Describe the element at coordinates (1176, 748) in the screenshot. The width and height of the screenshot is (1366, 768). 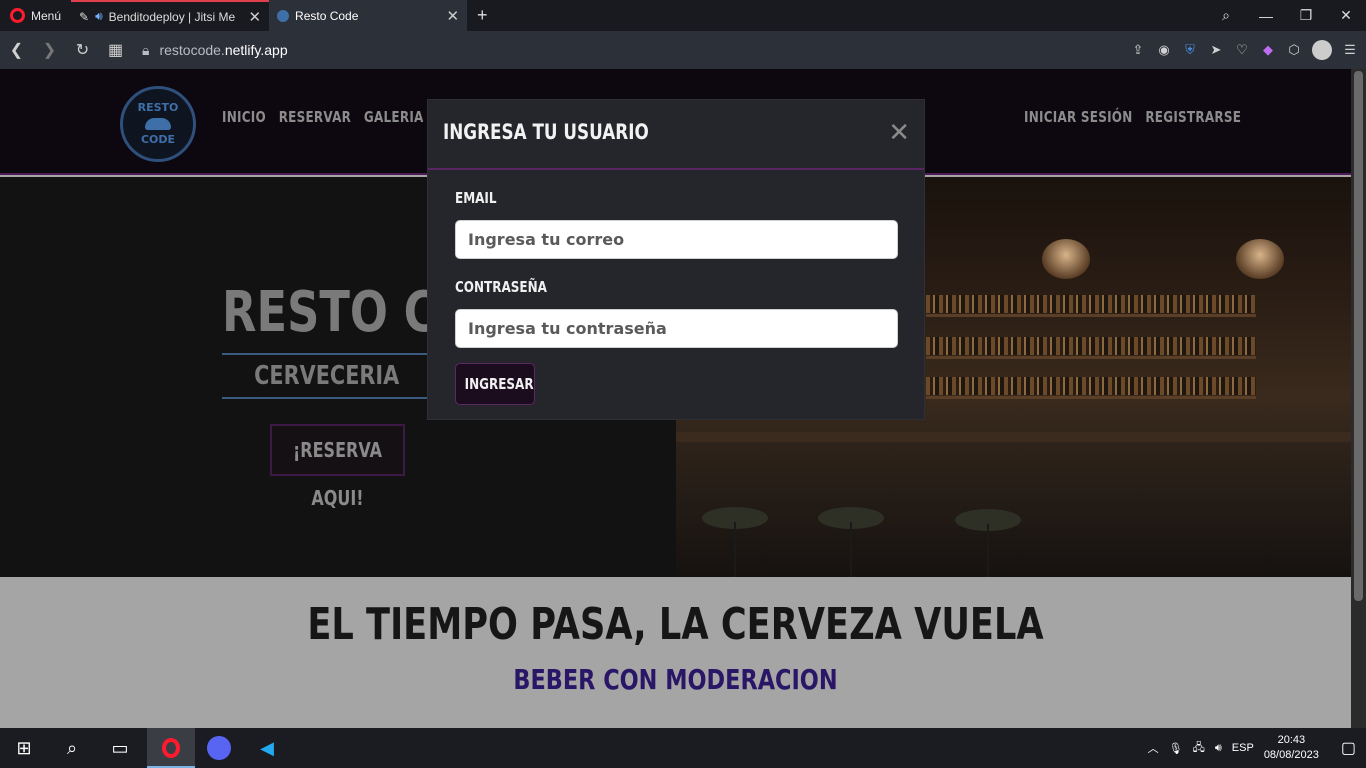
I see `microphone-icon: 🎙︎` at that location.